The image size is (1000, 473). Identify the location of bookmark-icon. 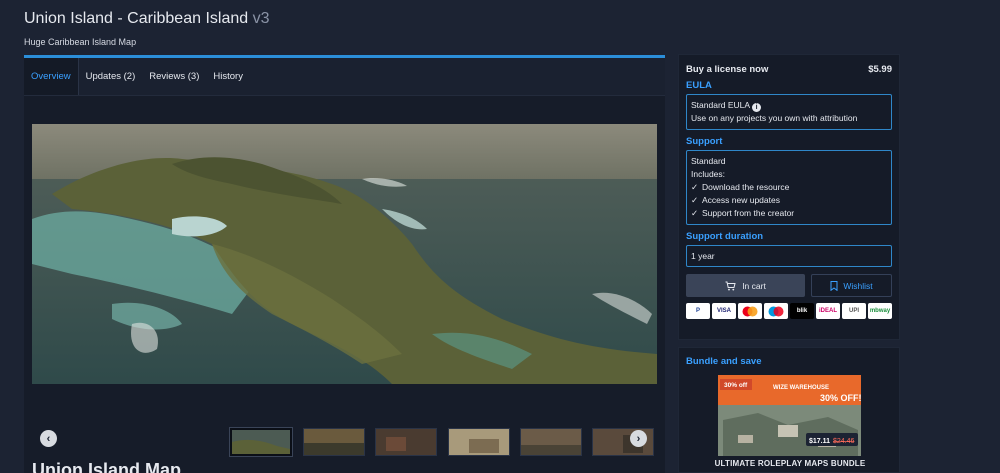
(834, 285).